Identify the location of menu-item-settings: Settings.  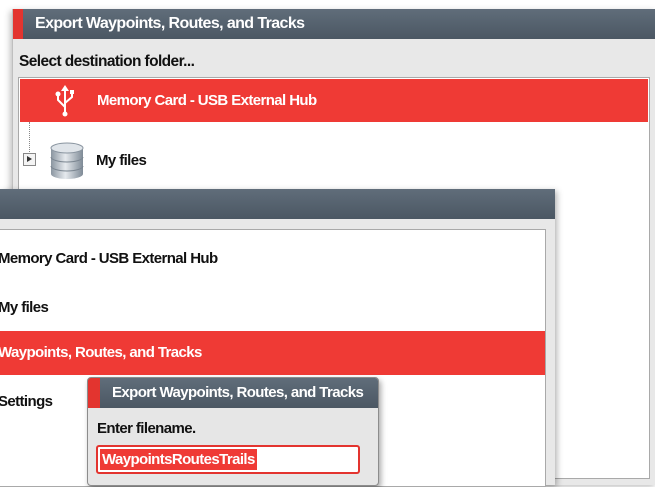
(26, 401).